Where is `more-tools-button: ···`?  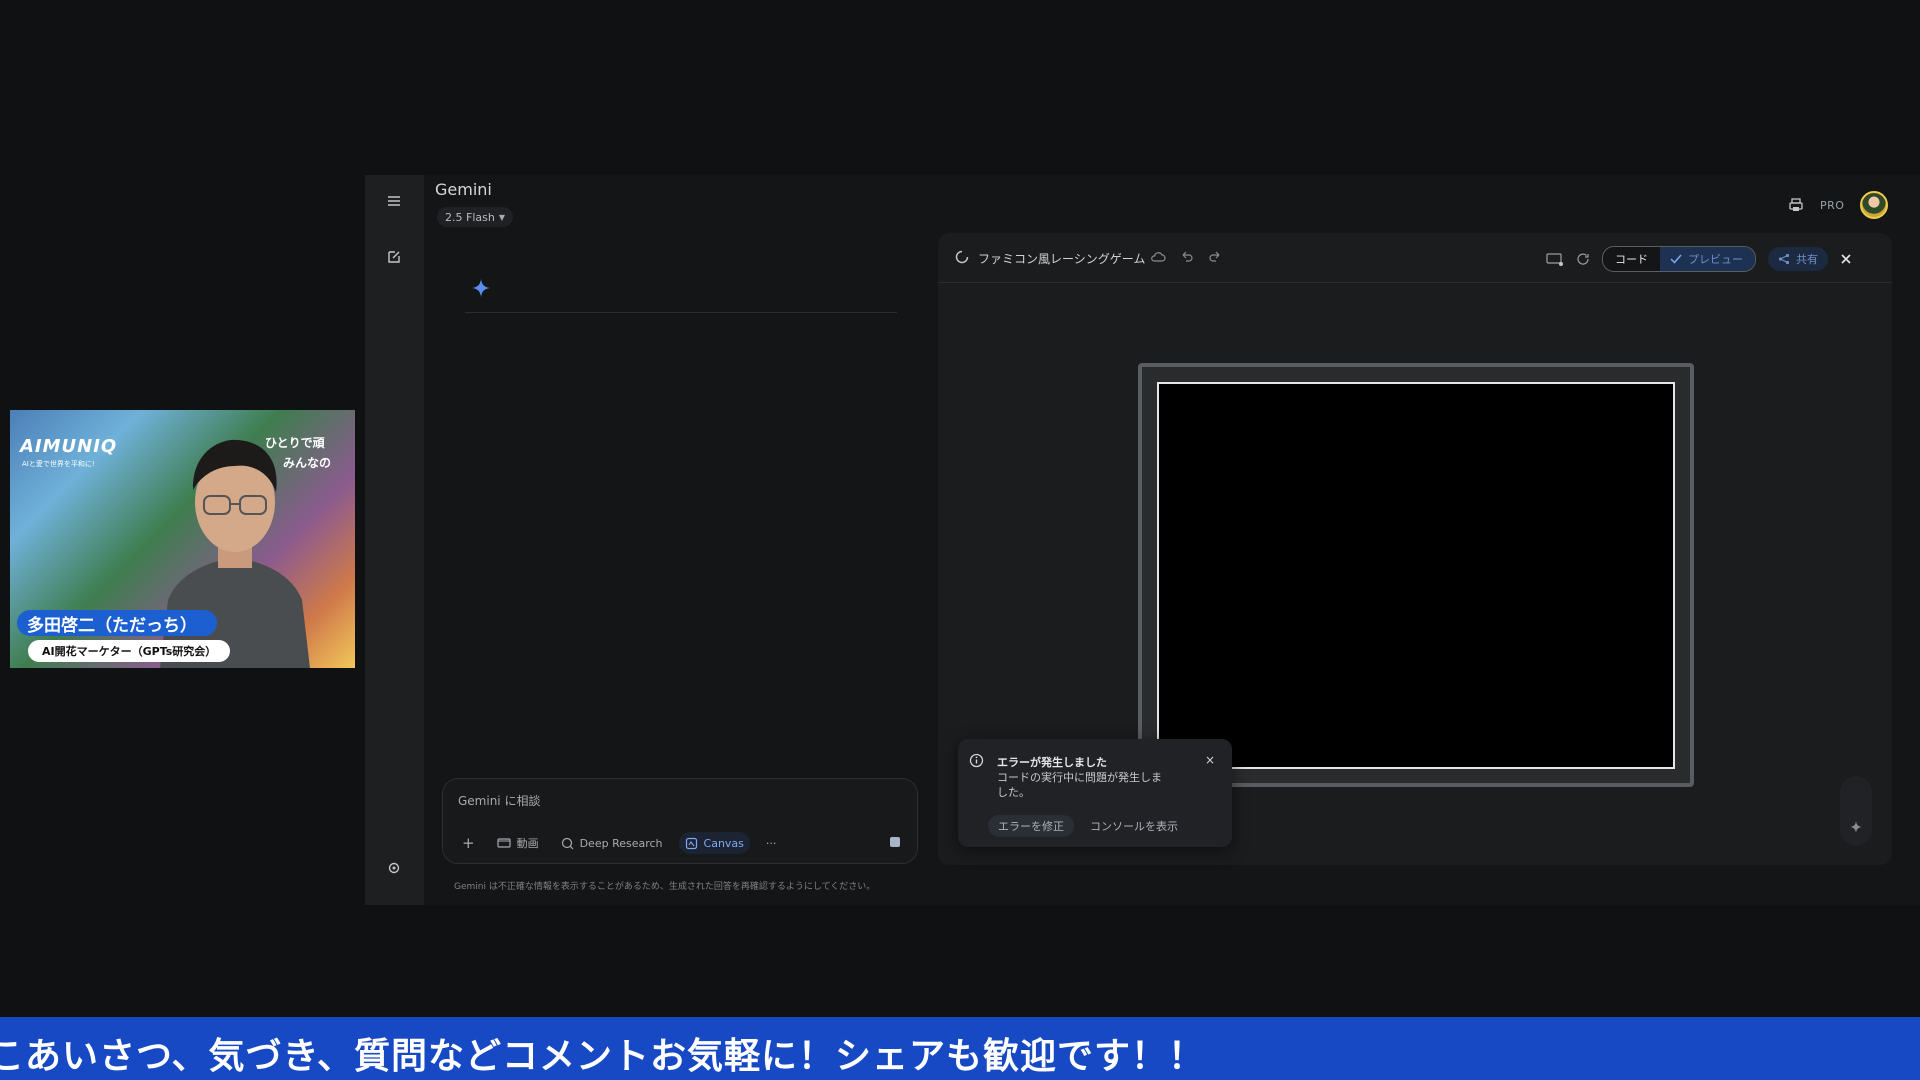
more-tools-button: ··· is located at coordinates (771, 843).